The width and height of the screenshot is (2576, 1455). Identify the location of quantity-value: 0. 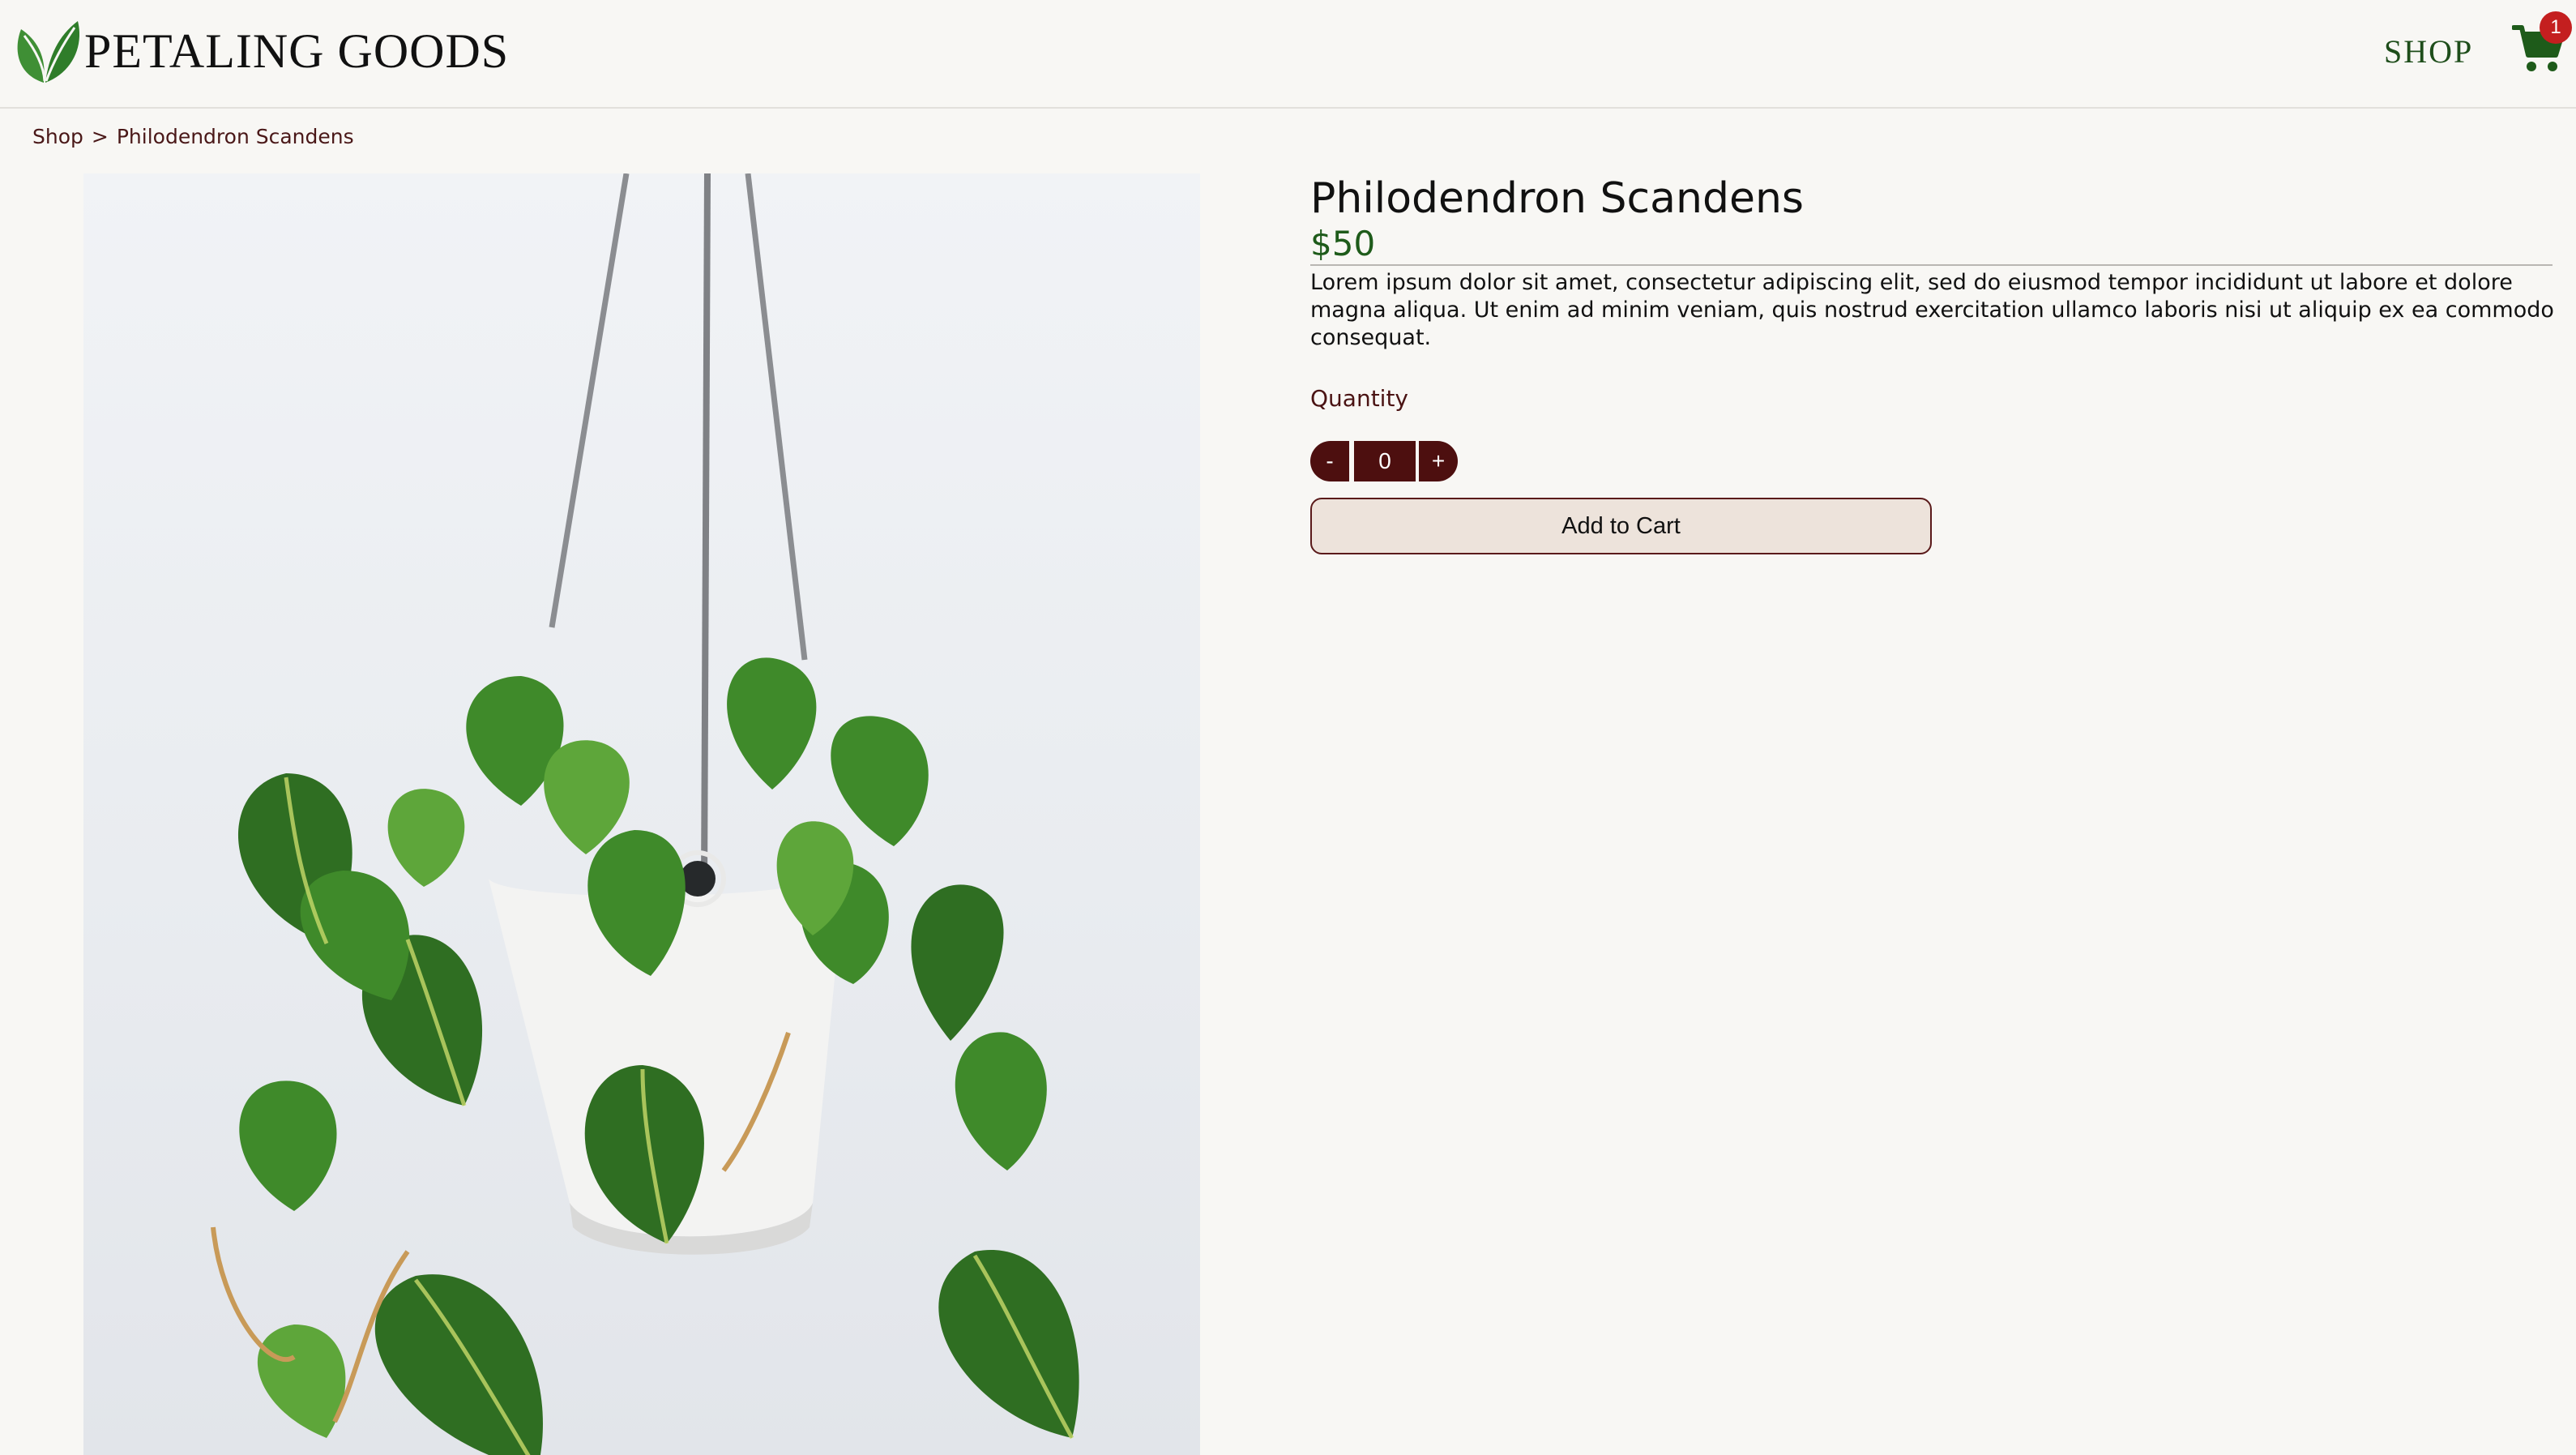
(1385, 461).